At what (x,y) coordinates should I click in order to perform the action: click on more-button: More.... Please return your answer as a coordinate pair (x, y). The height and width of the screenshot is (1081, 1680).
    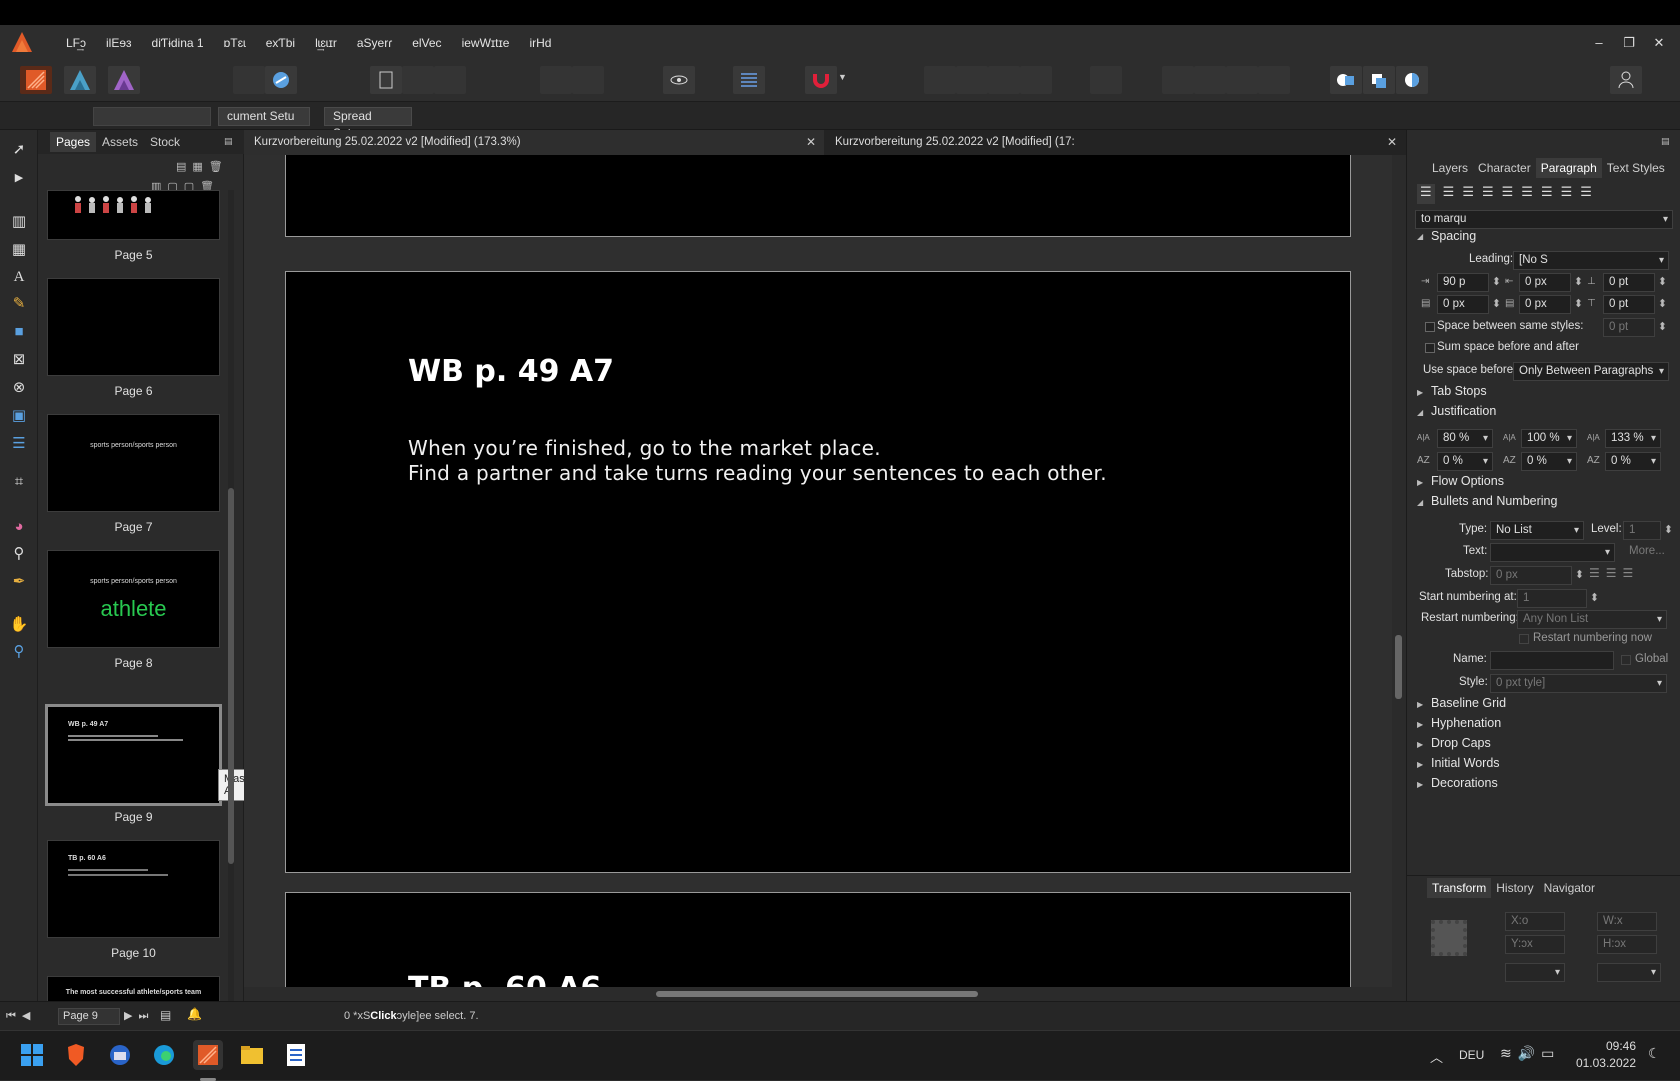
    Looking at the image, I should click on (1647, 551).